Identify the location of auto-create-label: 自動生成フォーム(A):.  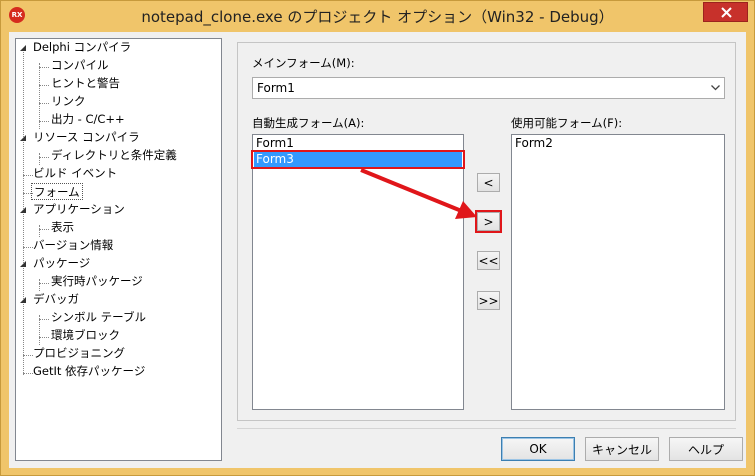
(308, 123).